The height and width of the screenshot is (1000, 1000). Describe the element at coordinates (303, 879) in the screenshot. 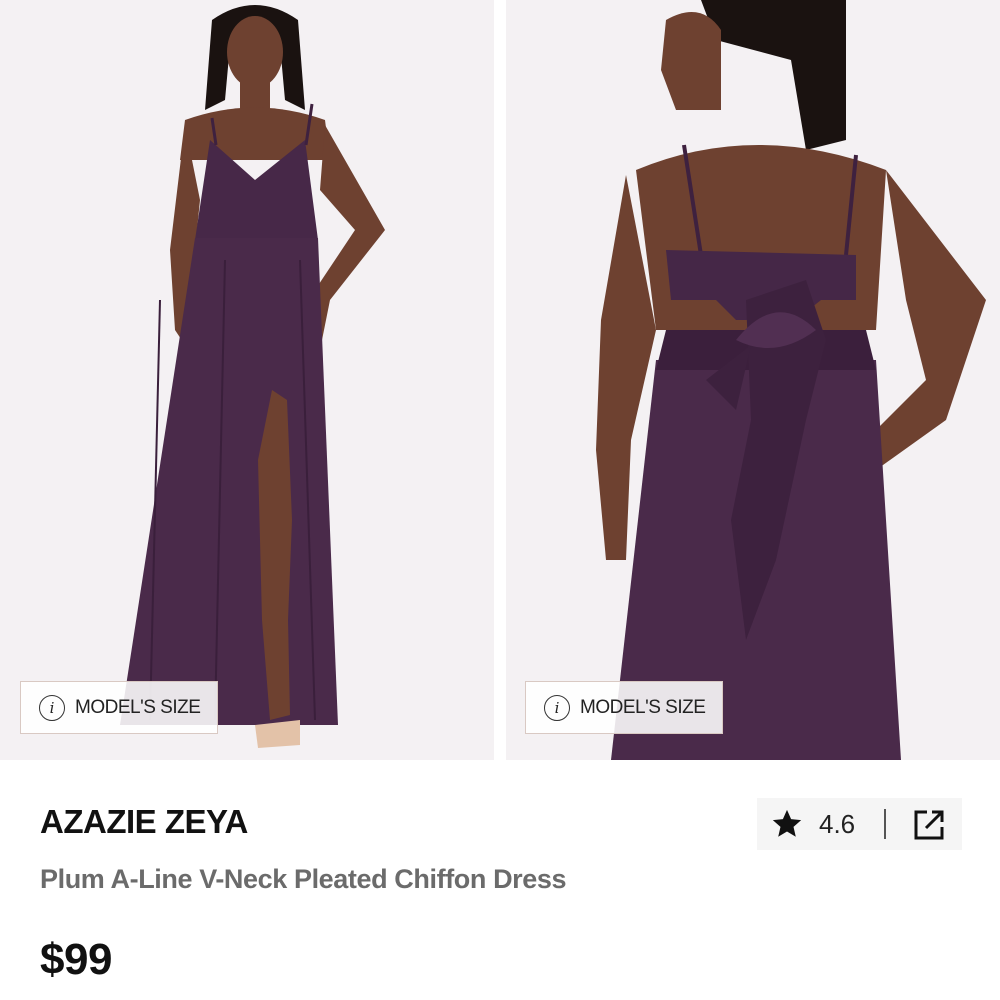

I see `product-title: Plum A-Line V-Neck Pleated Chiffon Dress` at that location.